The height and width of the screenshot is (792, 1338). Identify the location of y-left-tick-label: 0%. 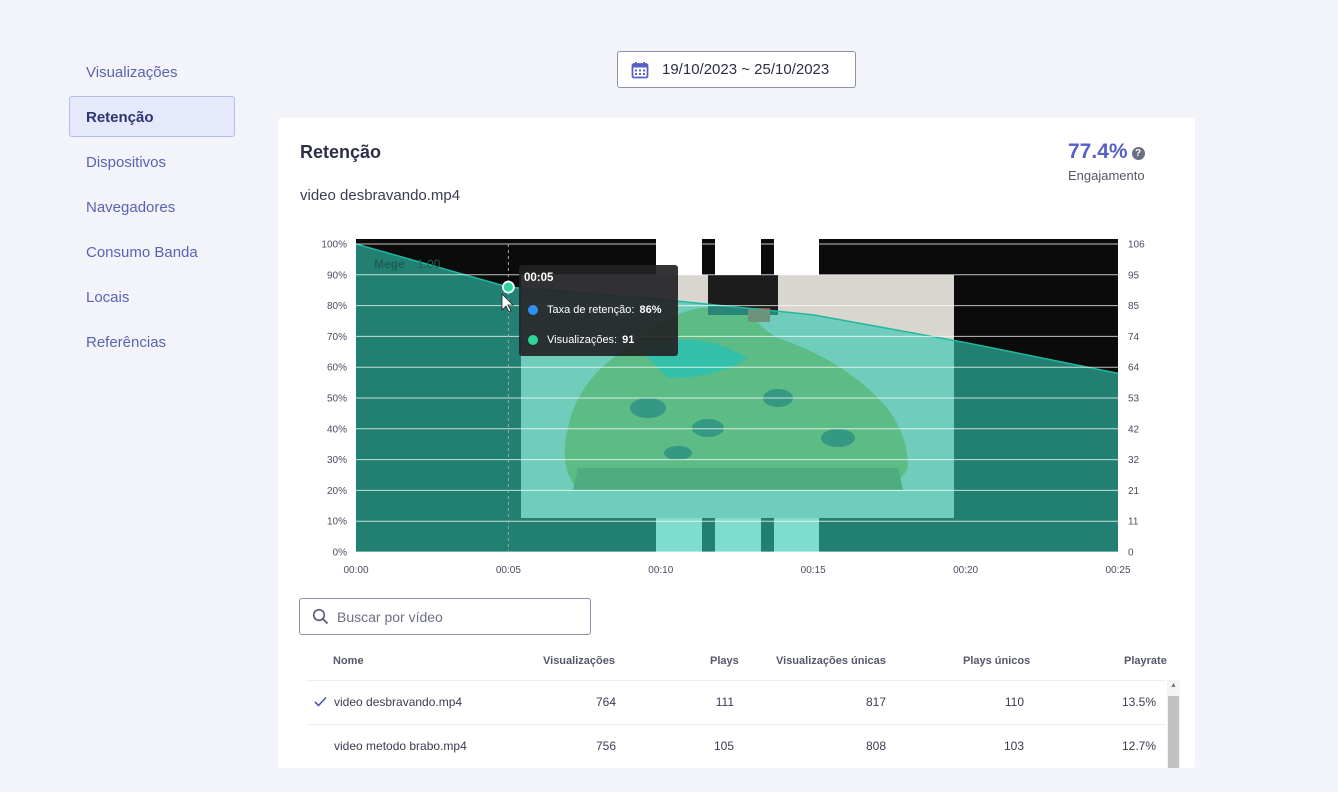
(340, 553).